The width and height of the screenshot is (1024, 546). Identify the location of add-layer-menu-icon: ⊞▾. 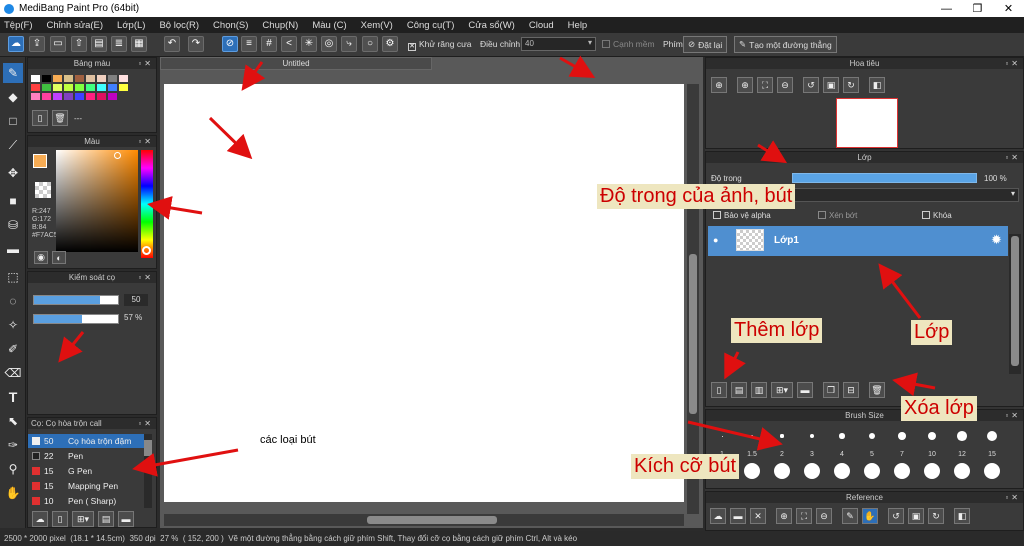
(782, 390).